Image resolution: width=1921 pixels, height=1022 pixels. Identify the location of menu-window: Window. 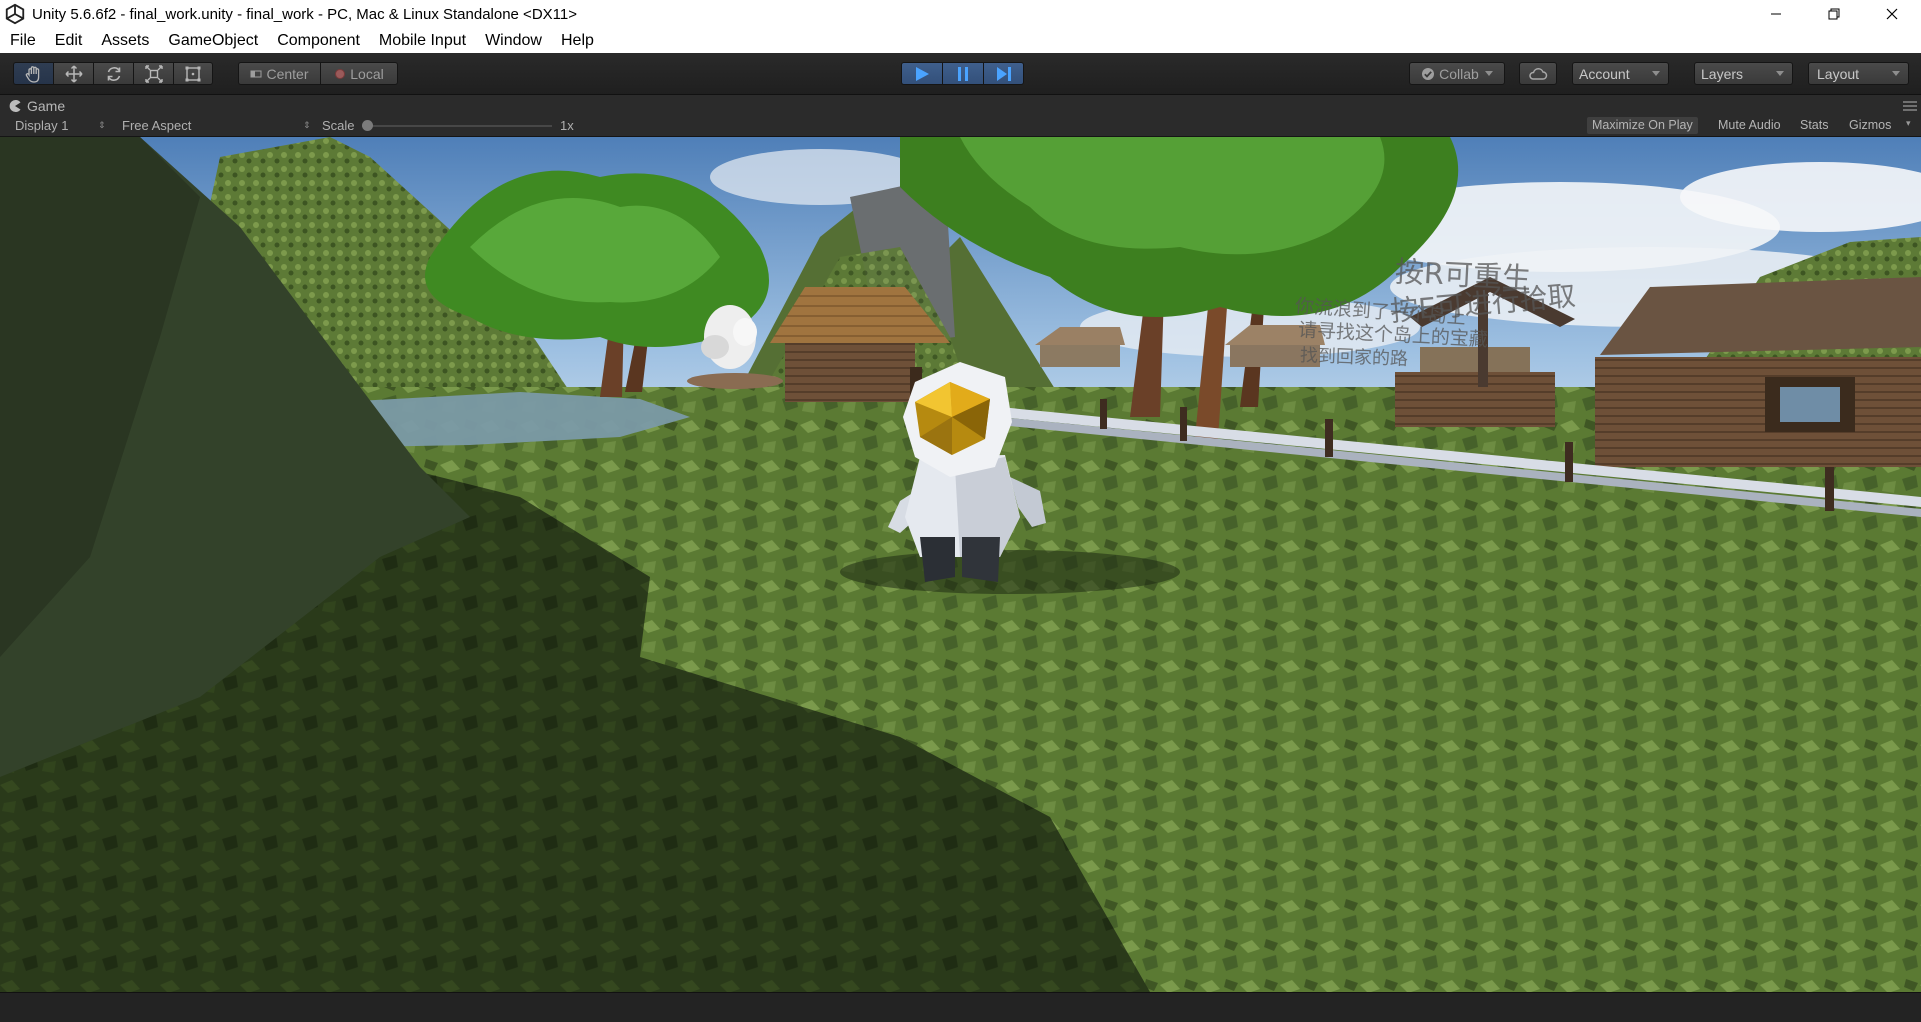
(513, 40).